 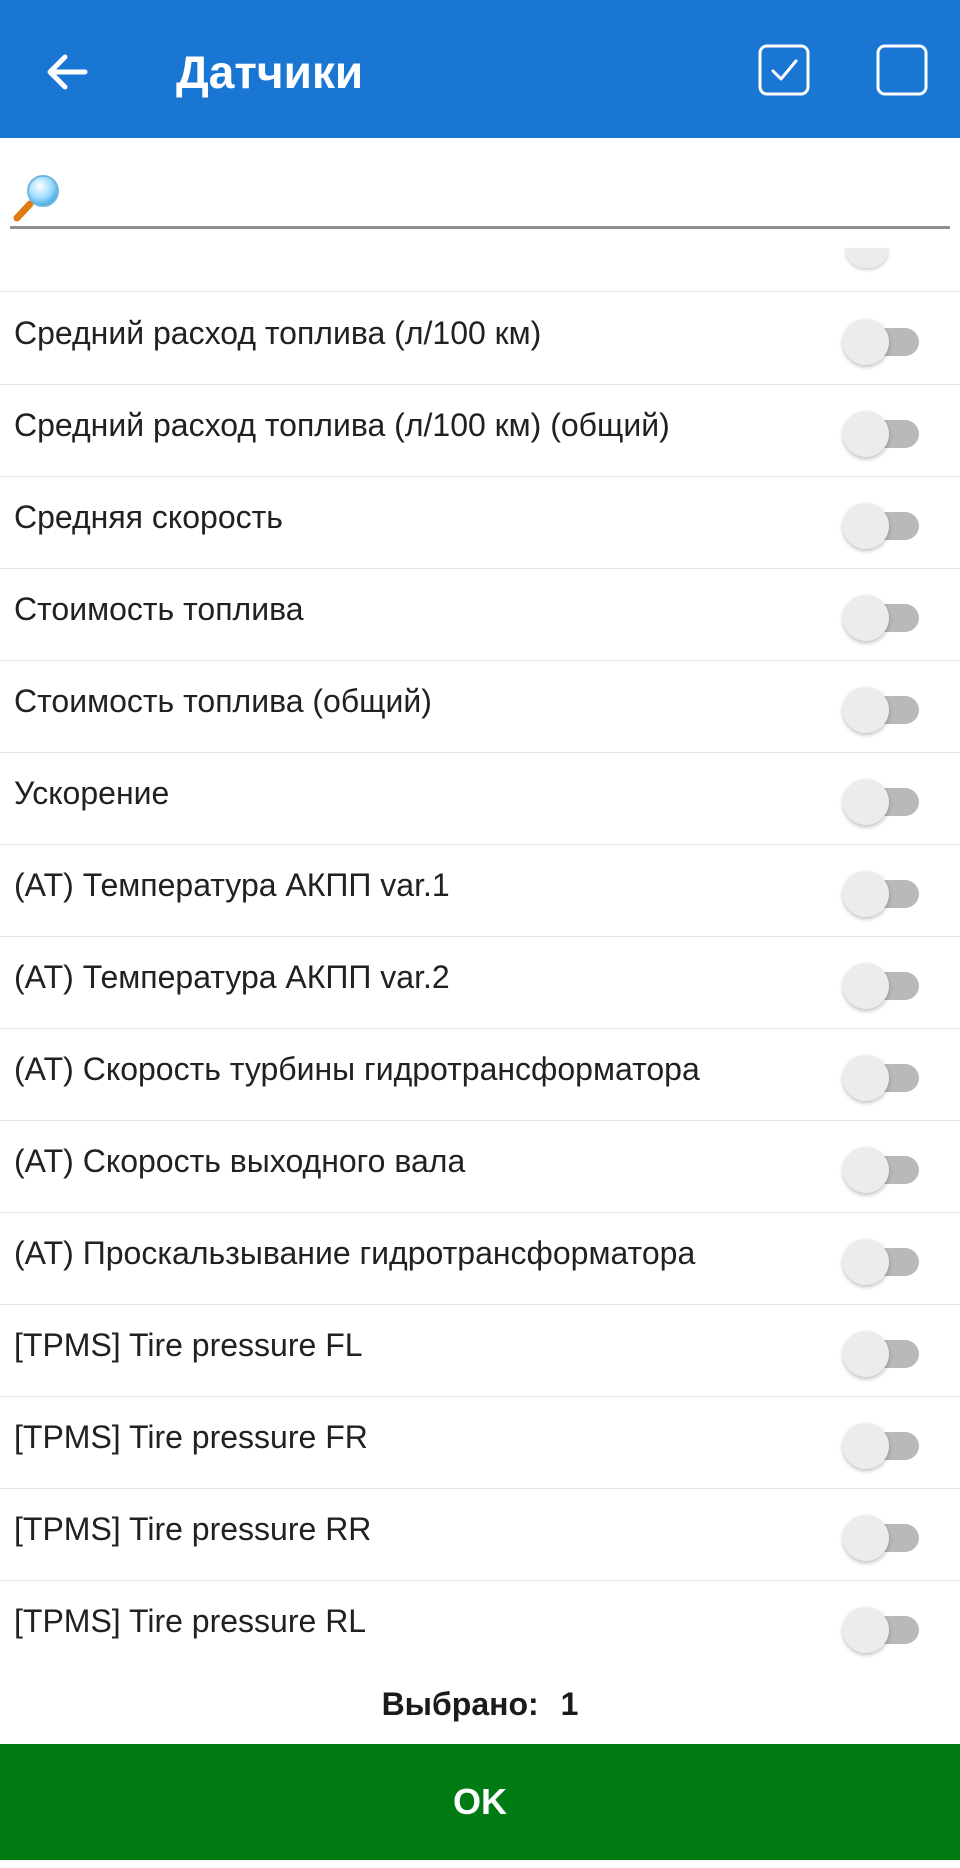 I want to click on sensor-label: Стоимость топлива (общий), so click(x=223, y=701).